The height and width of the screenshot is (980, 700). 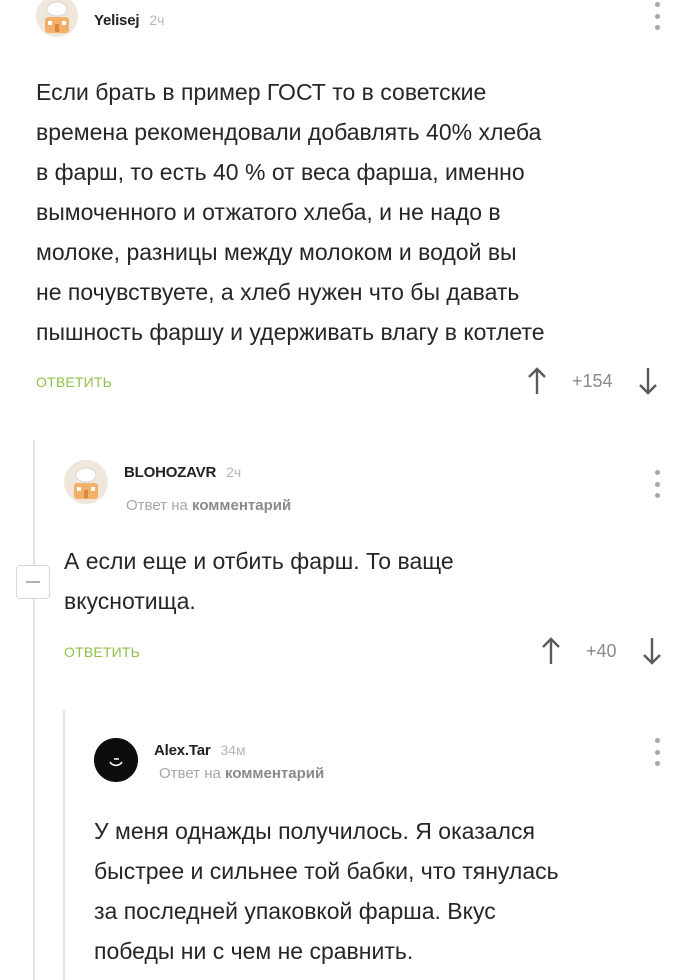 I want to click on rating-count: +154, so click(x=592, y=380).